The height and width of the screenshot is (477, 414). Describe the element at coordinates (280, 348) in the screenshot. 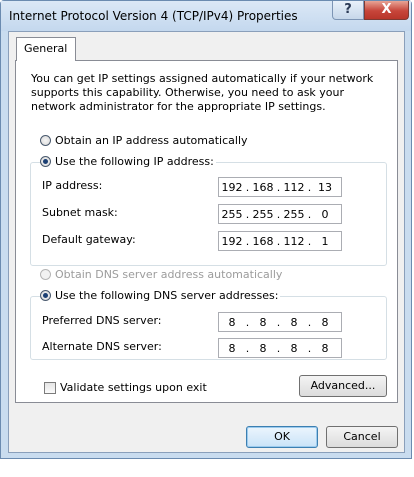

I see `alternate-dns-input: 8. 8. 8. 8` at that location.